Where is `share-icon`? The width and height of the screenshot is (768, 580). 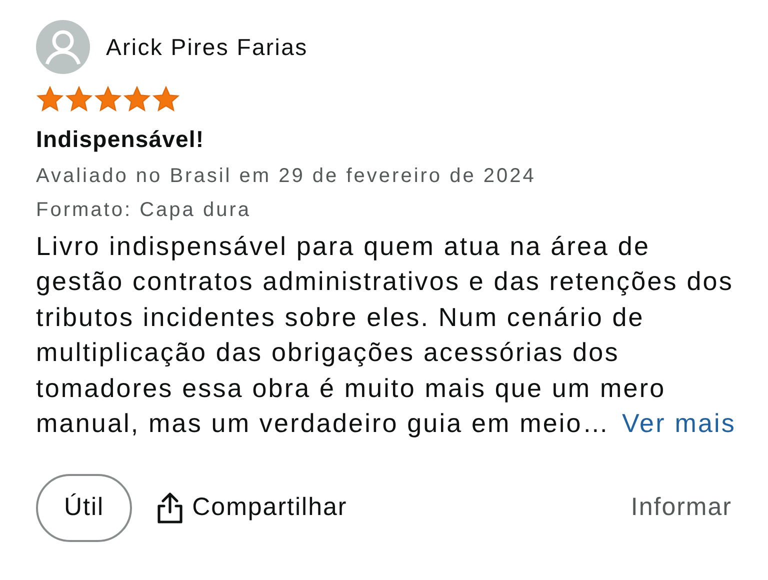
share-icon is located at coordinates (170, 508).